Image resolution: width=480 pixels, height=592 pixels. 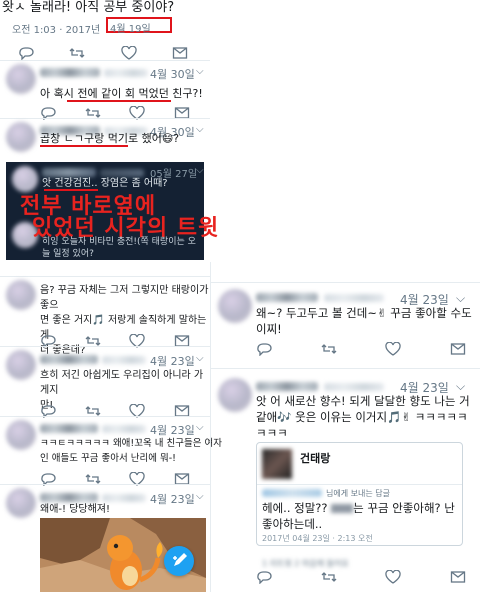 I want to click on quoted-reply-label: 님에게 보내는 답글, so click(x=358, y=493).